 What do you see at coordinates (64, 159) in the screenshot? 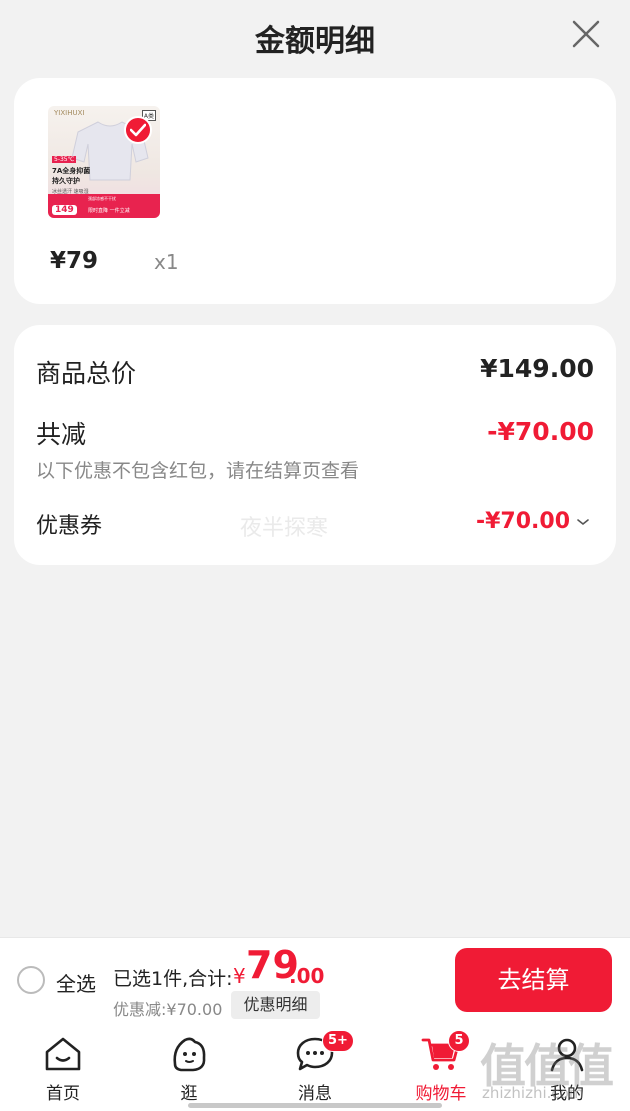
I see `thumb-tag: 5-35℃` at bounding box center [64, 159].